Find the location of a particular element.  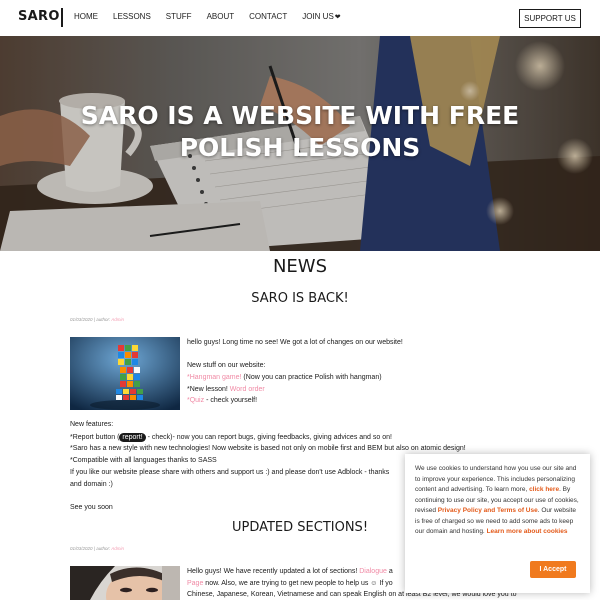

news-heading: NEWS is located at coordinates (300, 266).